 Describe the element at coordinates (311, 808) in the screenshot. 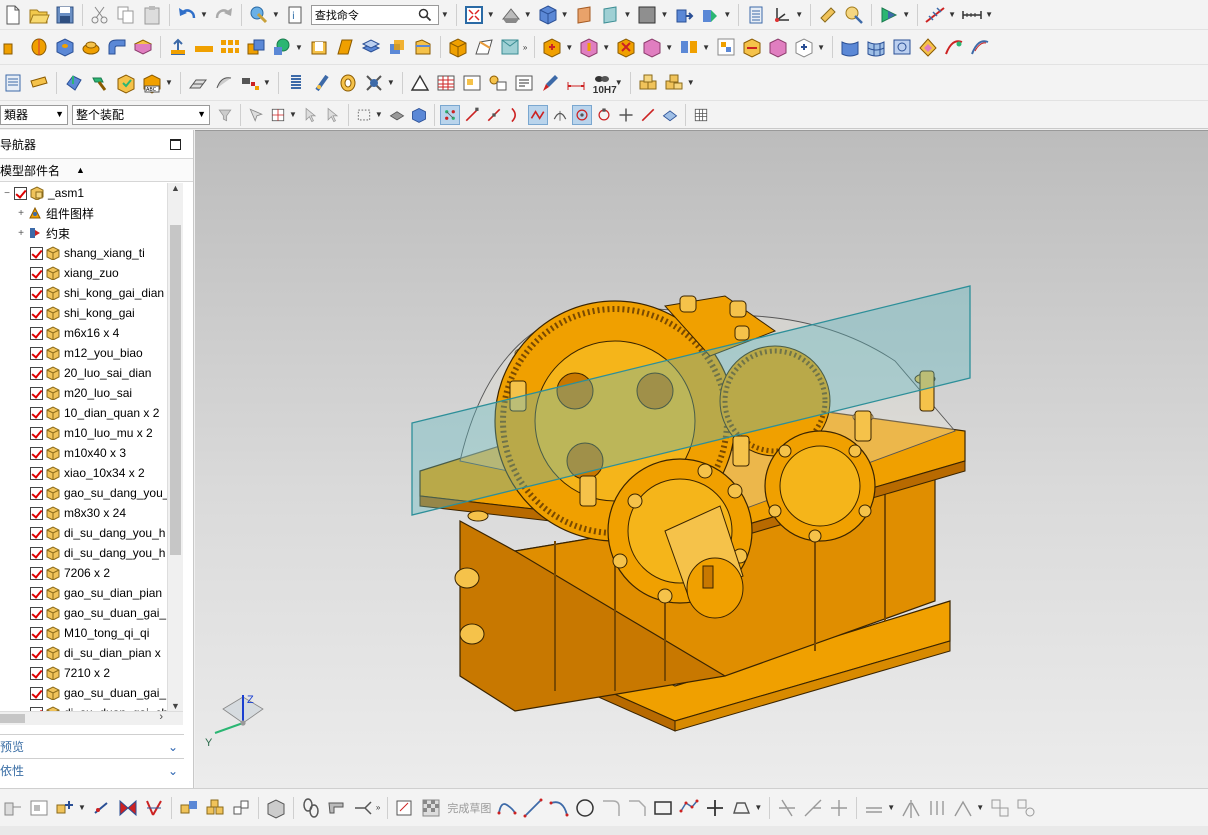

I see `chain-icon` at that location.